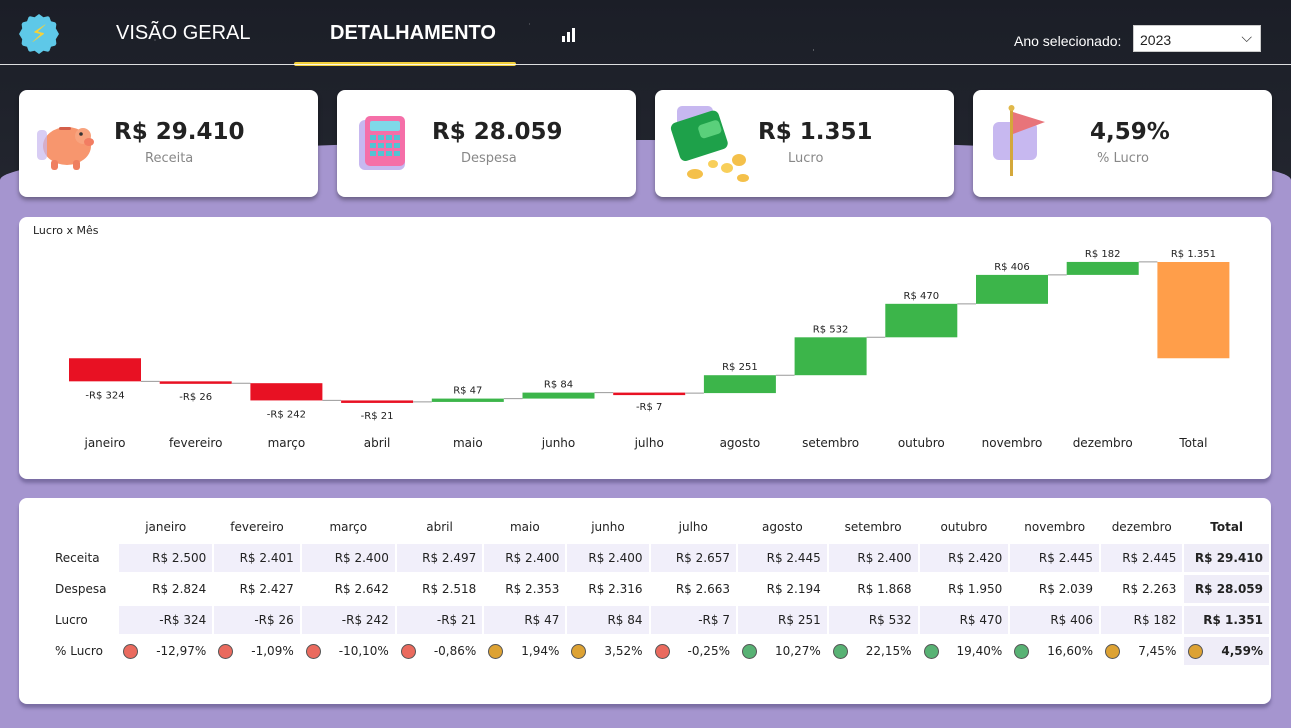  Describe the element at coordinates (740, 443) in the screenshot. I see `x-tick-label: agosto` at that location.